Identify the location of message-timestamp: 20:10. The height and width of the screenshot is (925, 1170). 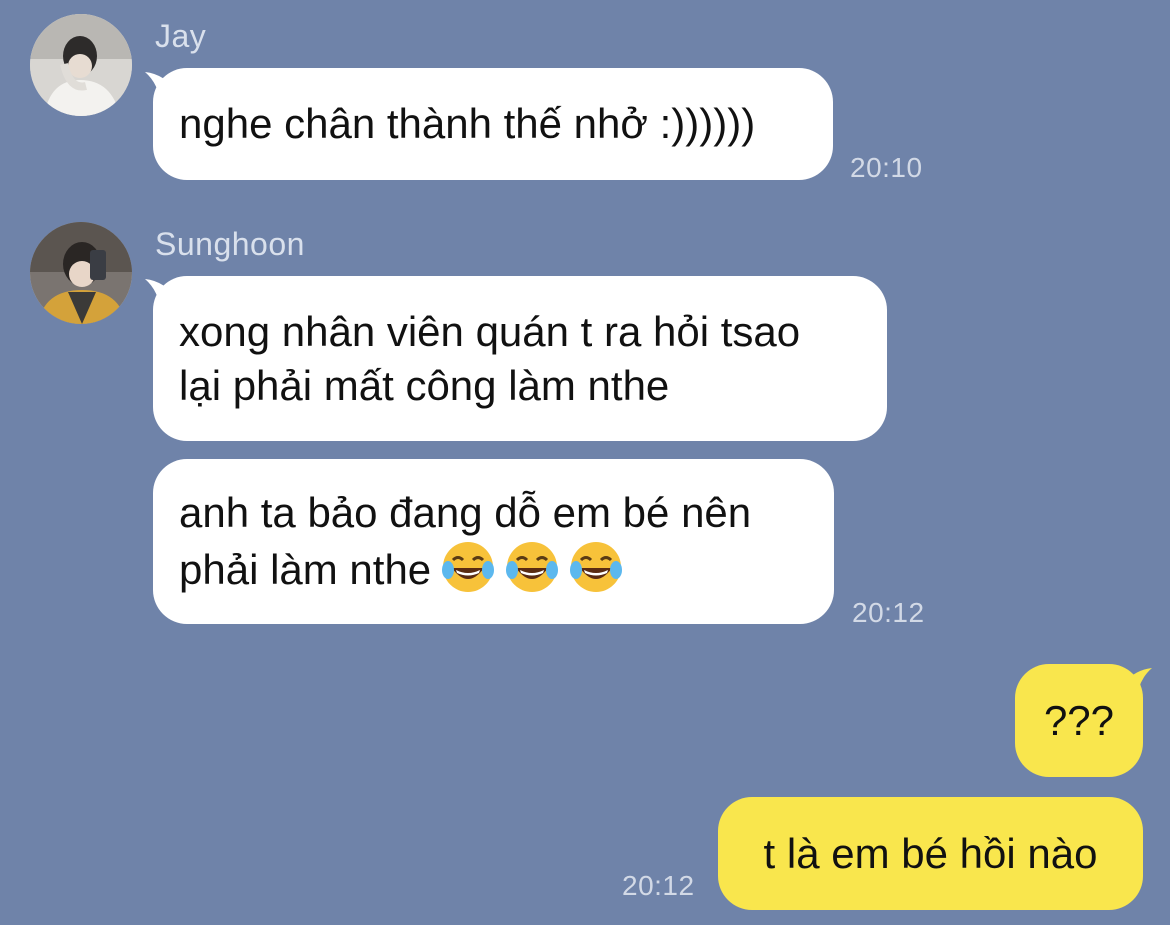
(886, 167).